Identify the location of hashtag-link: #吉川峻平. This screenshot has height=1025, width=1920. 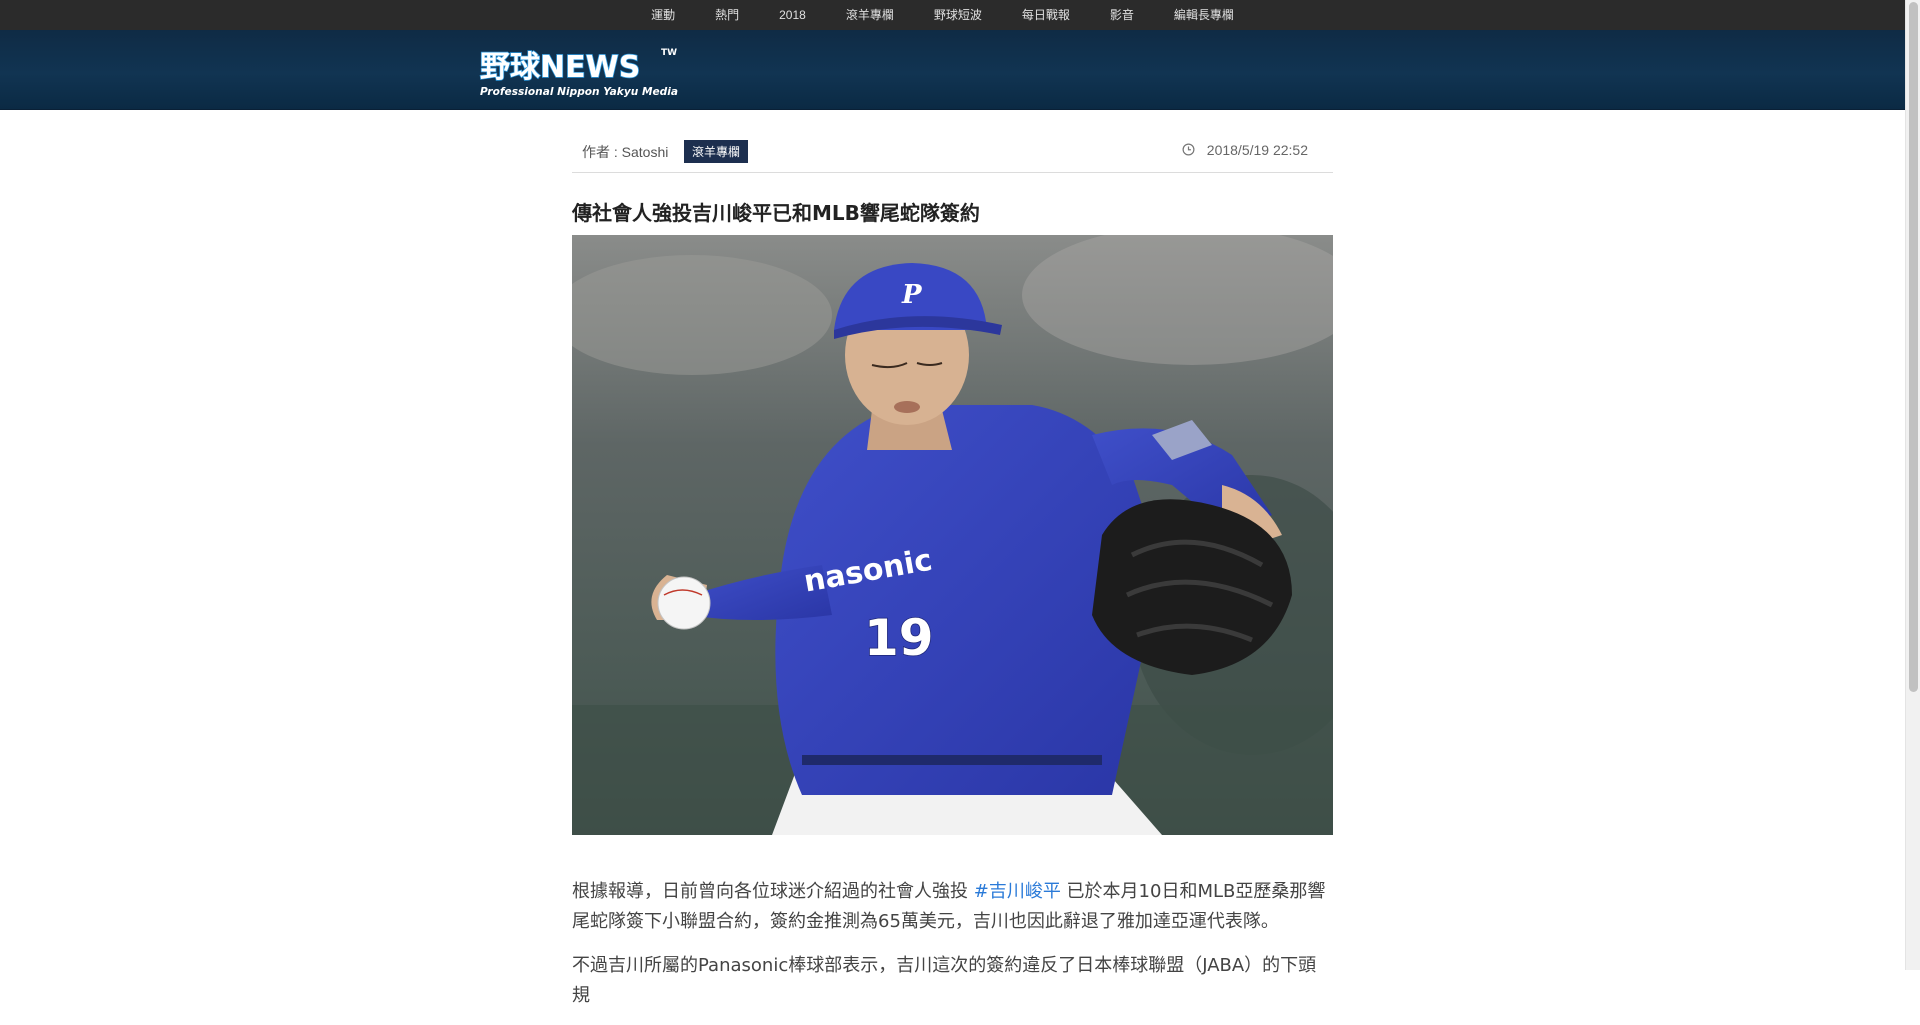
(1017, 891).